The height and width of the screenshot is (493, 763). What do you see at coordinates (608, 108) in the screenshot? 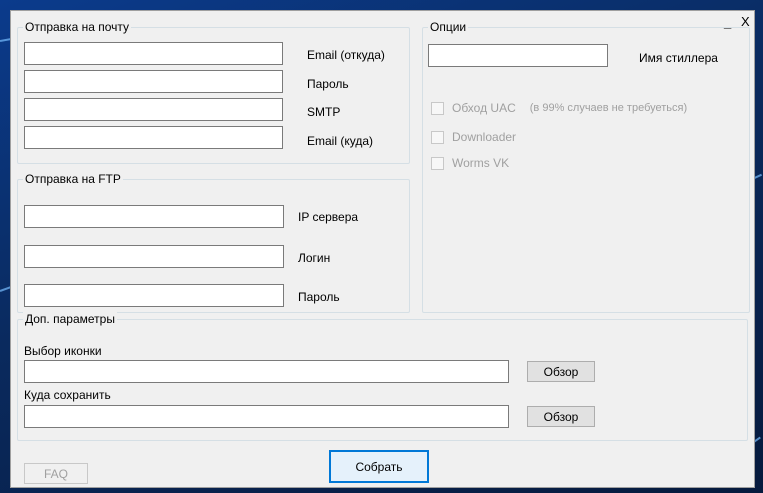
I see `uac-bypass-note: (в 99% случаев не требуеться)` at bounding box center [608, 108].